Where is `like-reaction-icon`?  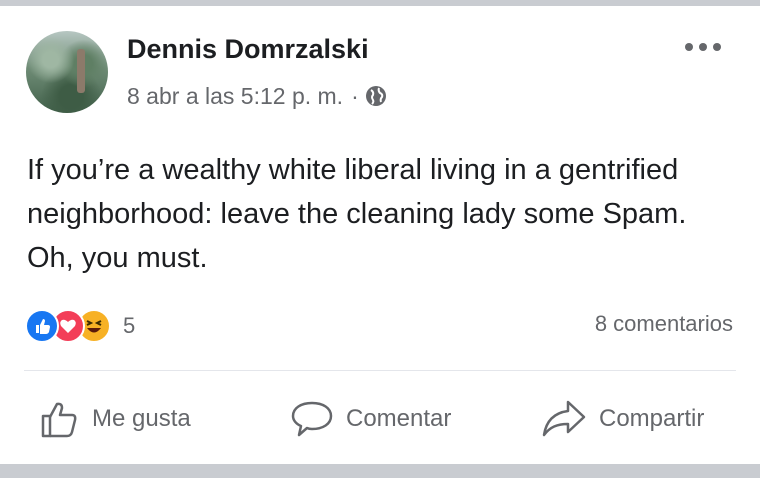
like-reaction-icon is located at coordinates (42, 326).